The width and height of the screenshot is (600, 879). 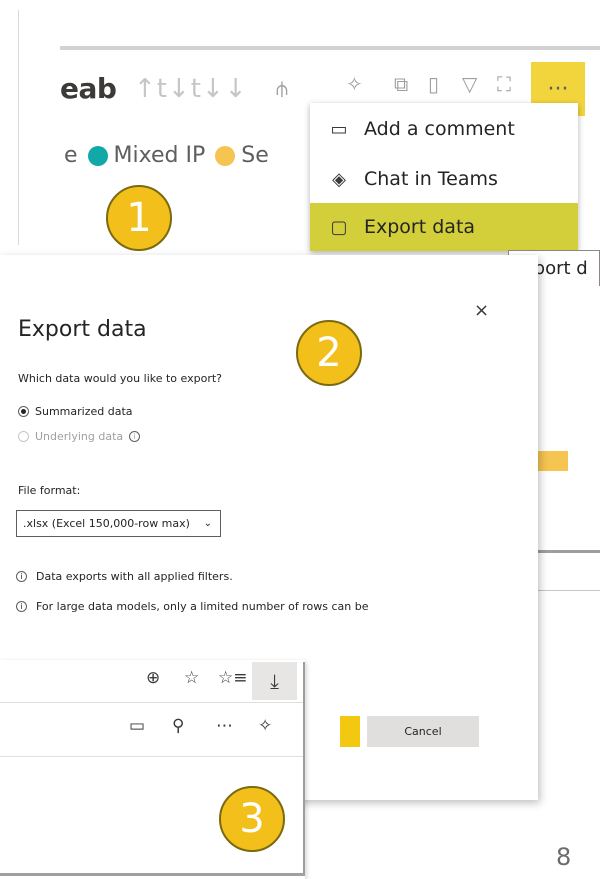 What do you see at coordinates (191, 678) in the screenshot?
I see `add-favorite-icon: ☆` at bounding box center [191, 678].